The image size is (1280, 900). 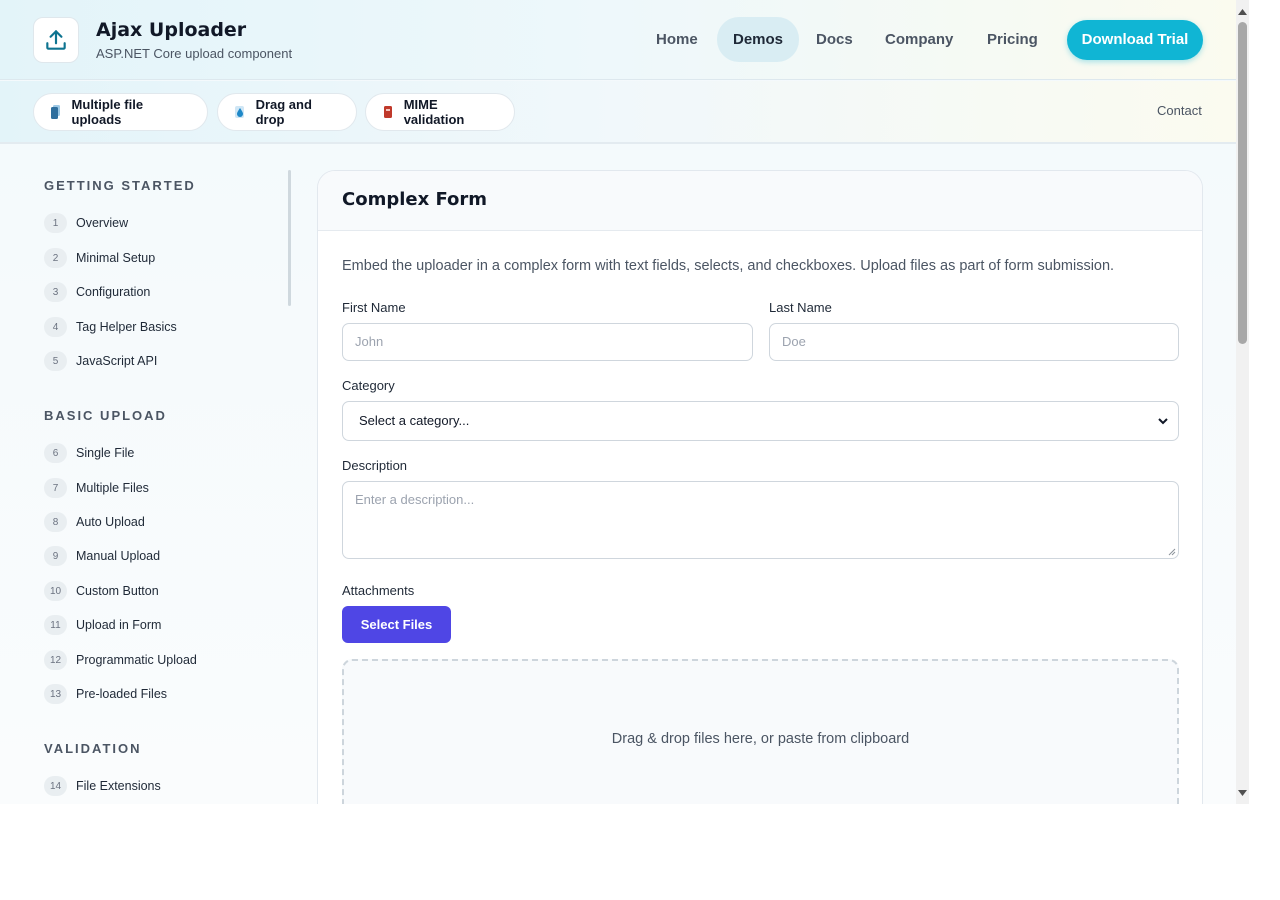 I want to click on pill-drag-and-drop: Drag and drop, so click(x=287, y=112).